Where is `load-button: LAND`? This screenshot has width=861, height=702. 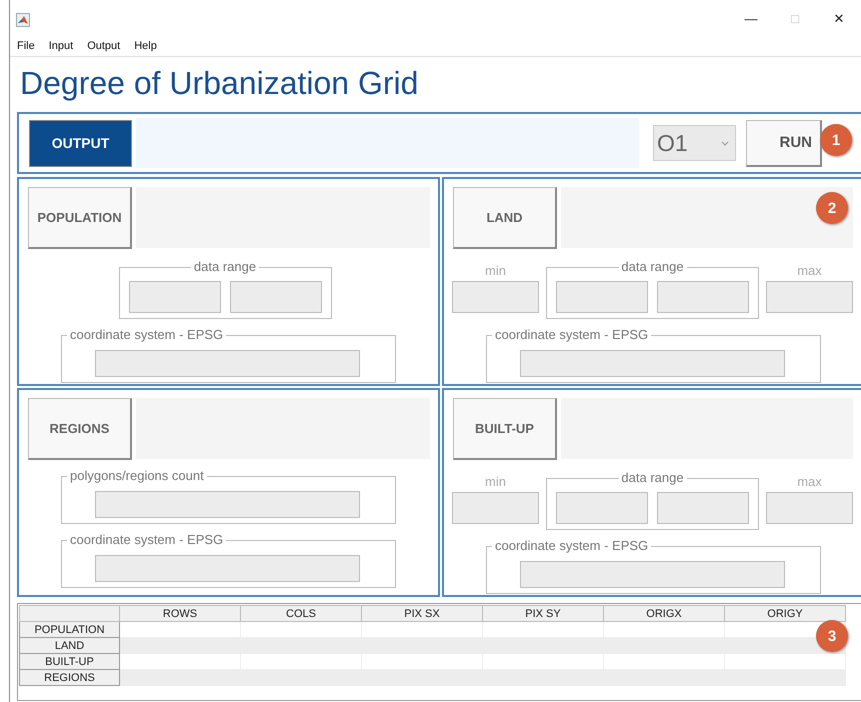 load-button: LAND is located at coordinates (505, 218).